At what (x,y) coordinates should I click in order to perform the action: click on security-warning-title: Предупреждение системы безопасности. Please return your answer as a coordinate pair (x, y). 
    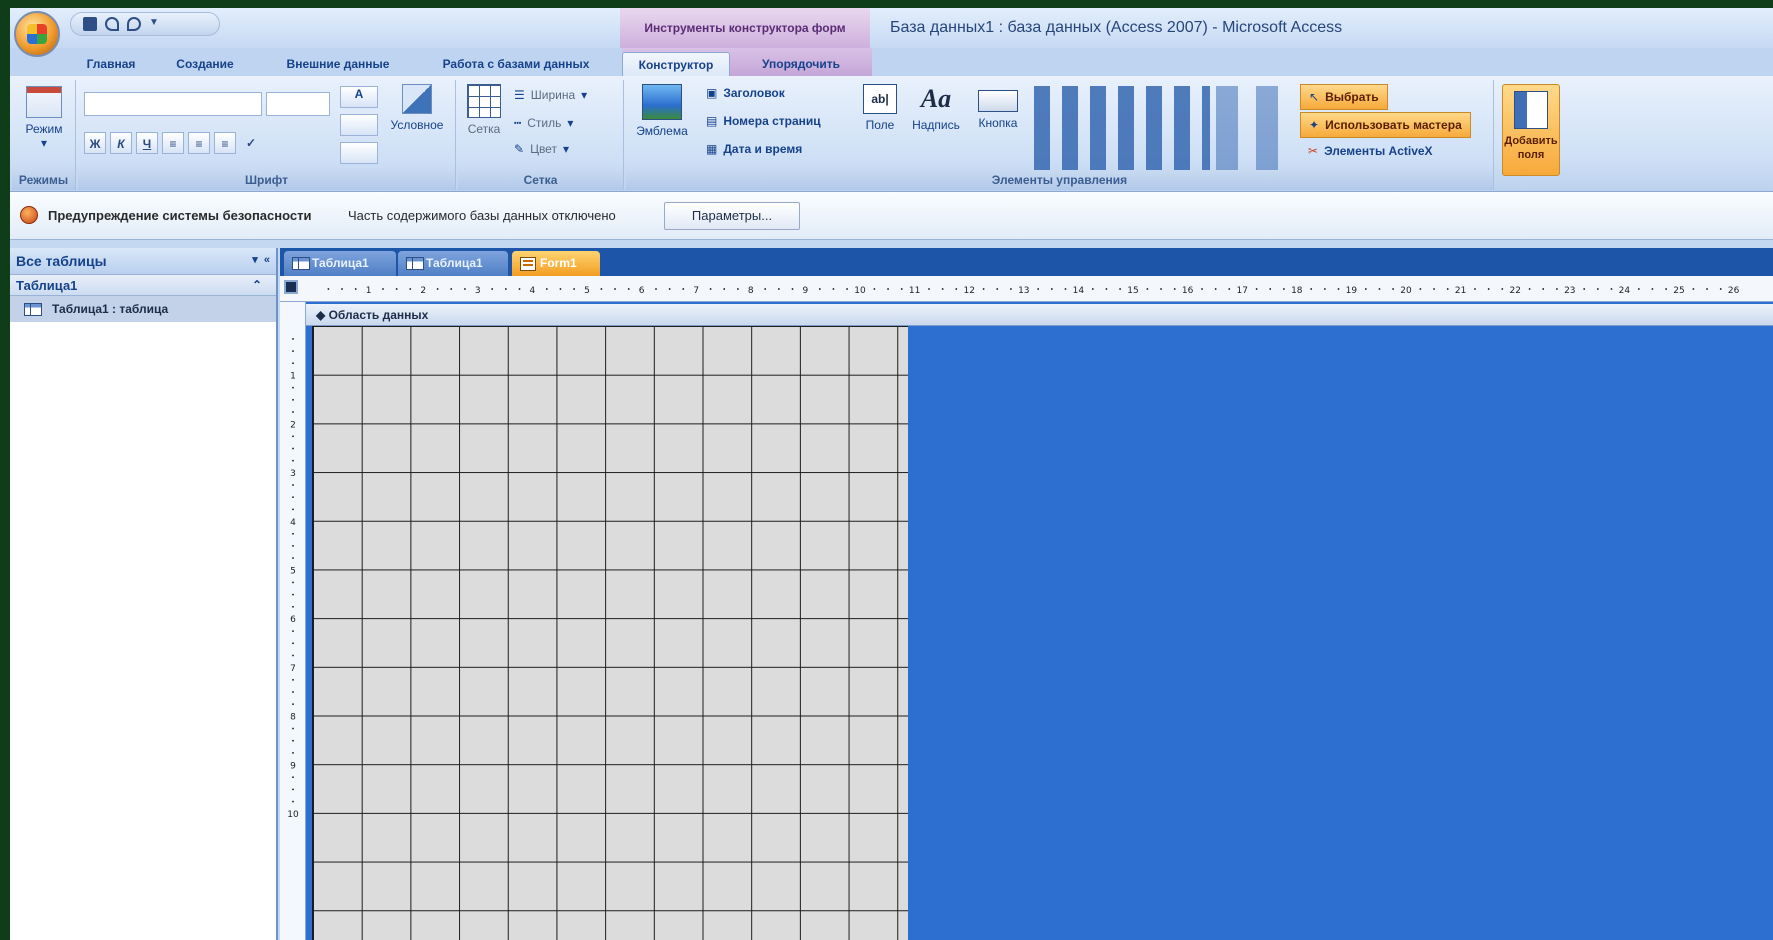
    Looking at the image, I should click on (180, 215).